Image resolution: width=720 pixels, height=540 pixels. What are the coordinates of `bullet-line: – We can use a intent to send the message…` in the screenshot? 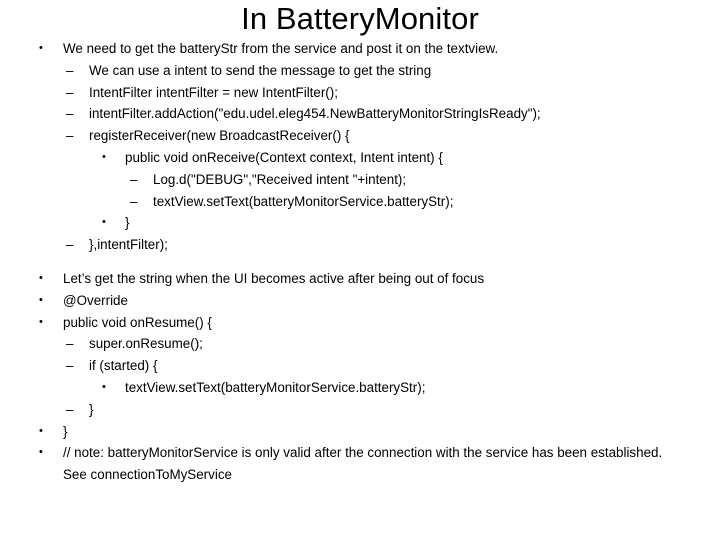 It's located at (350, 71).